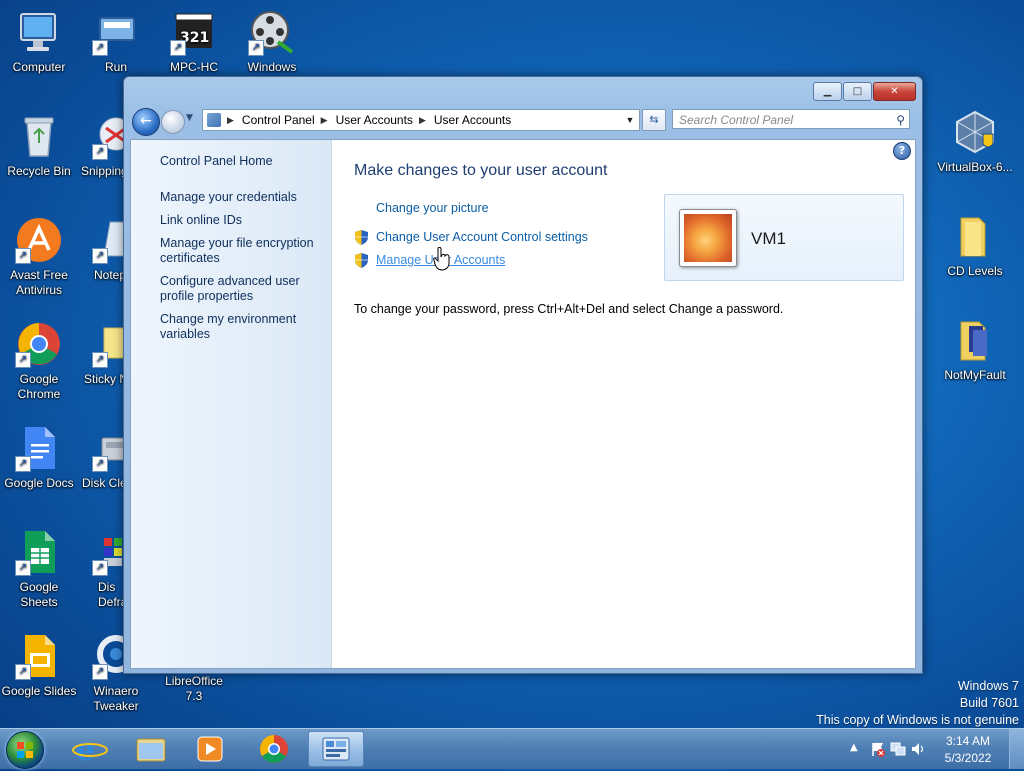 The height and width of the screenshot is (771, 1024). What do you see at coordinates (736, 120) in the screenshot?
I see `search-placeholder: Search Control Panel` at bounding box center [736, 120].